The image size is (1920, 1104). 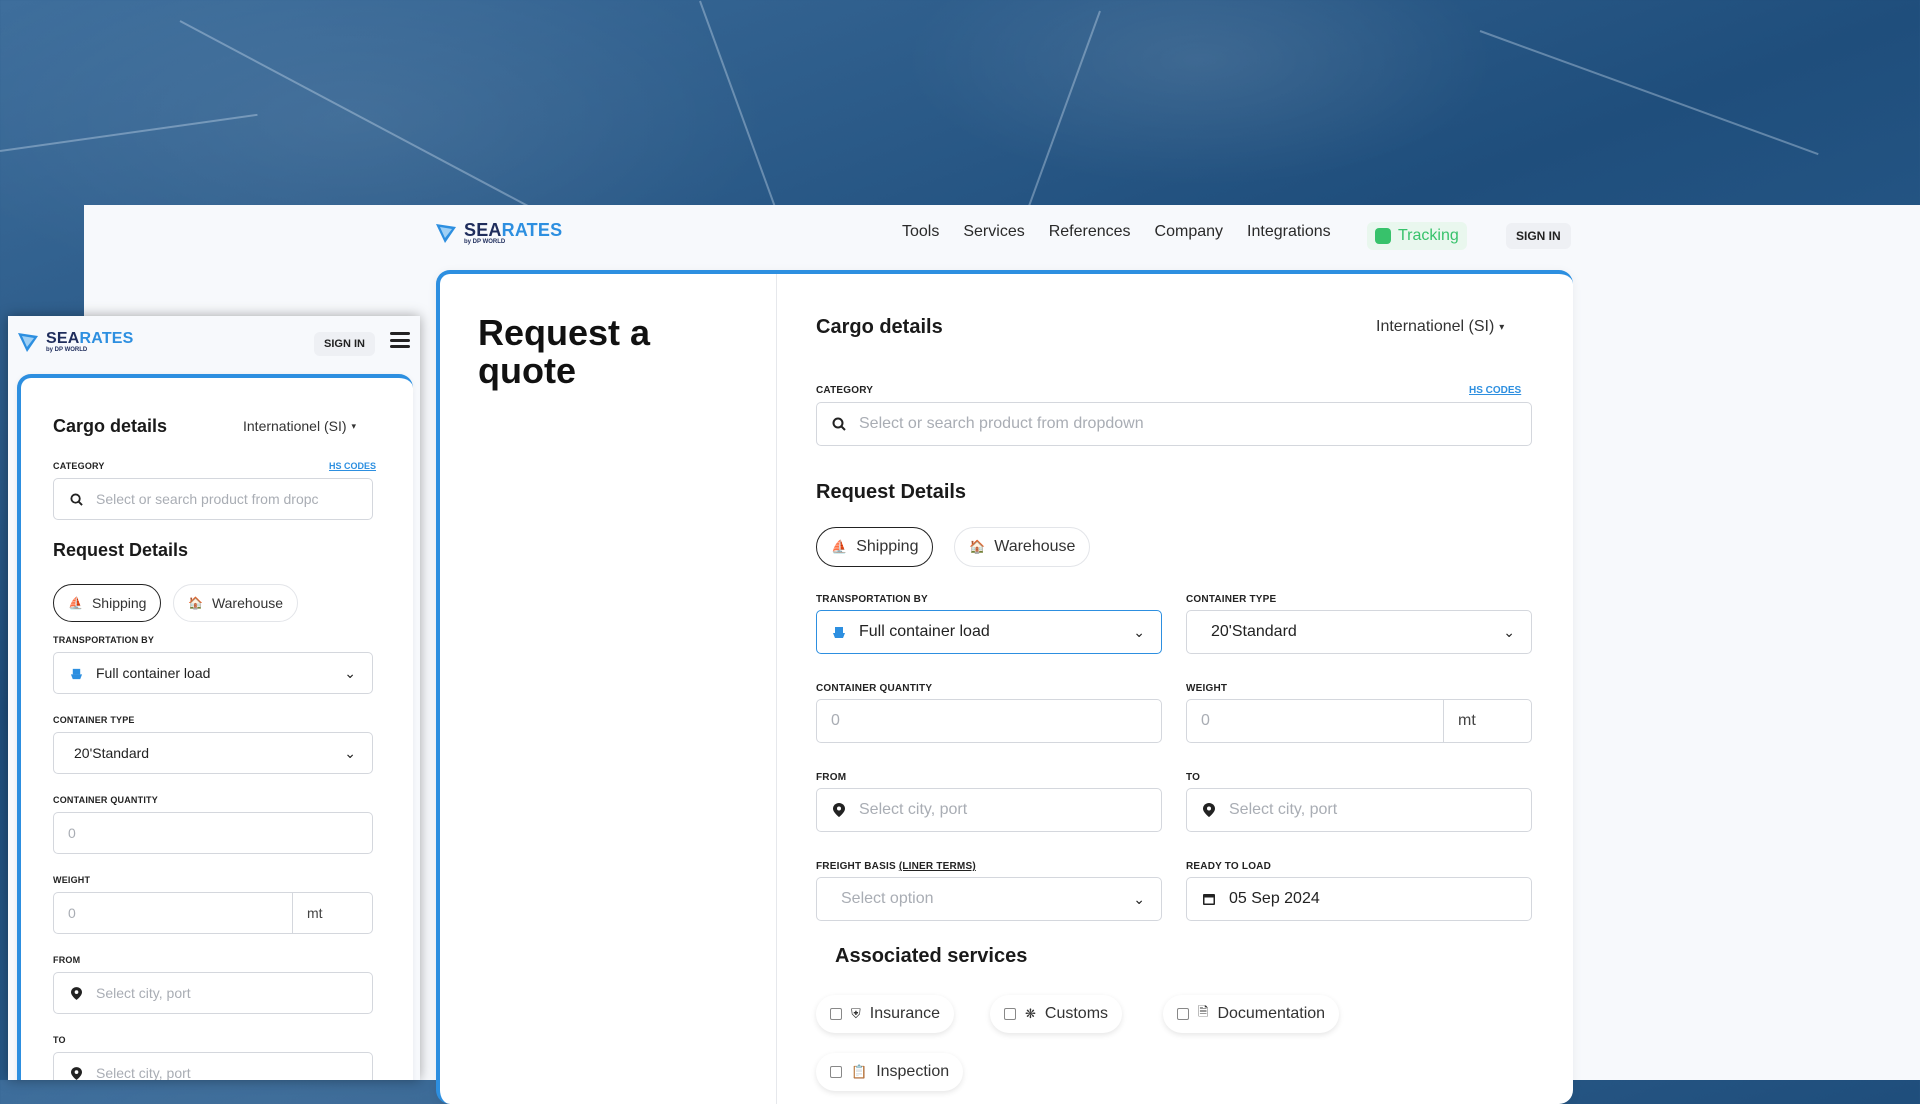 I want to click on tab-warehouse-label: Warehouse, so click(x=247, y=603).